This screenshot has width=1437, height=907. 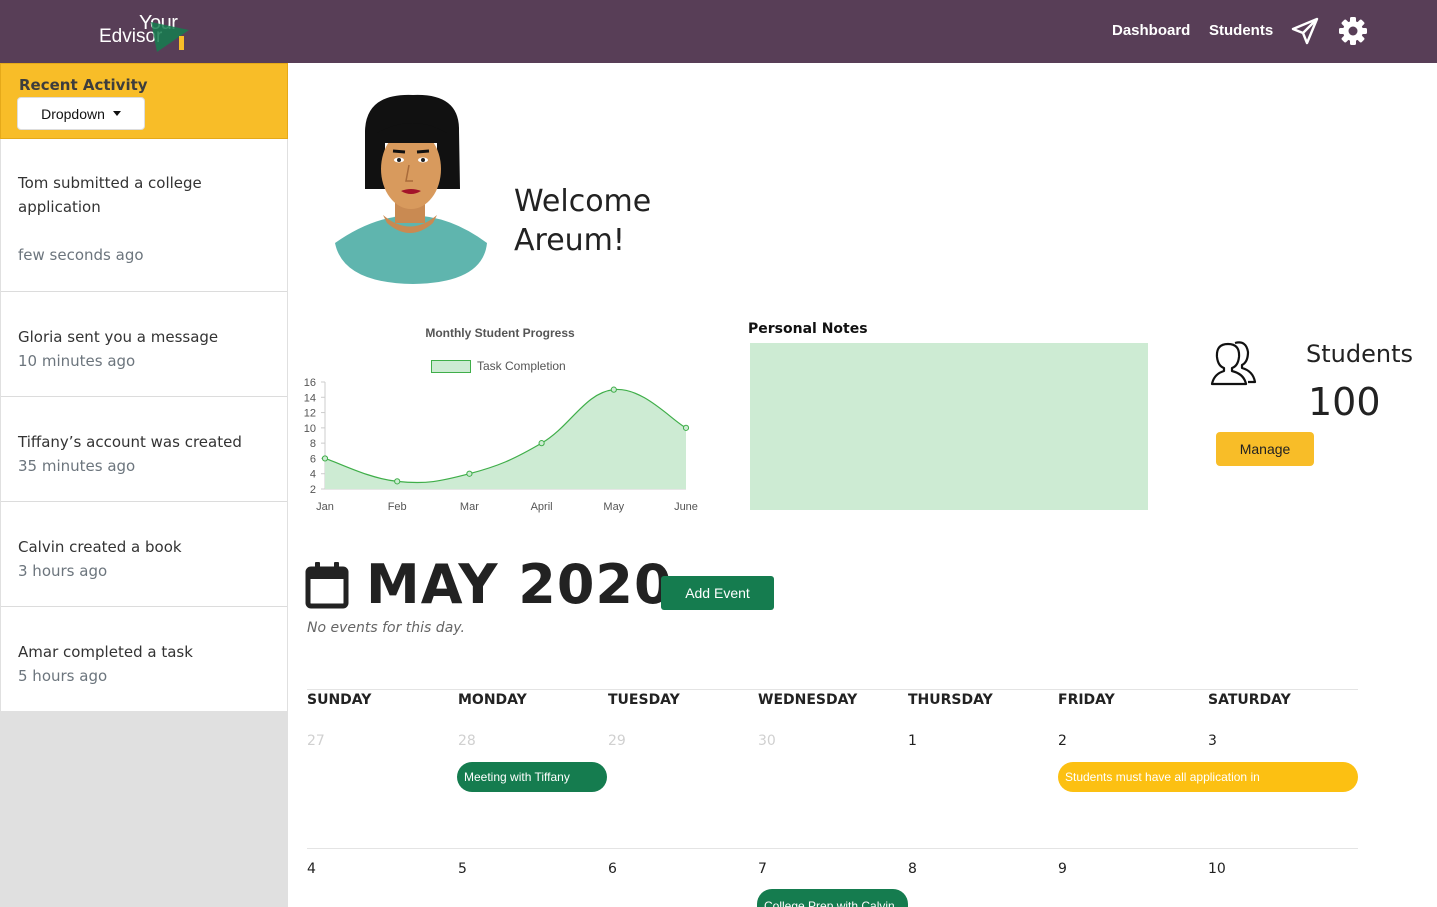 What do you see at coordinates (63, 571) in the screenshot?
I see `activity-time: 3 hours ago` at bounding box center [63, 571].